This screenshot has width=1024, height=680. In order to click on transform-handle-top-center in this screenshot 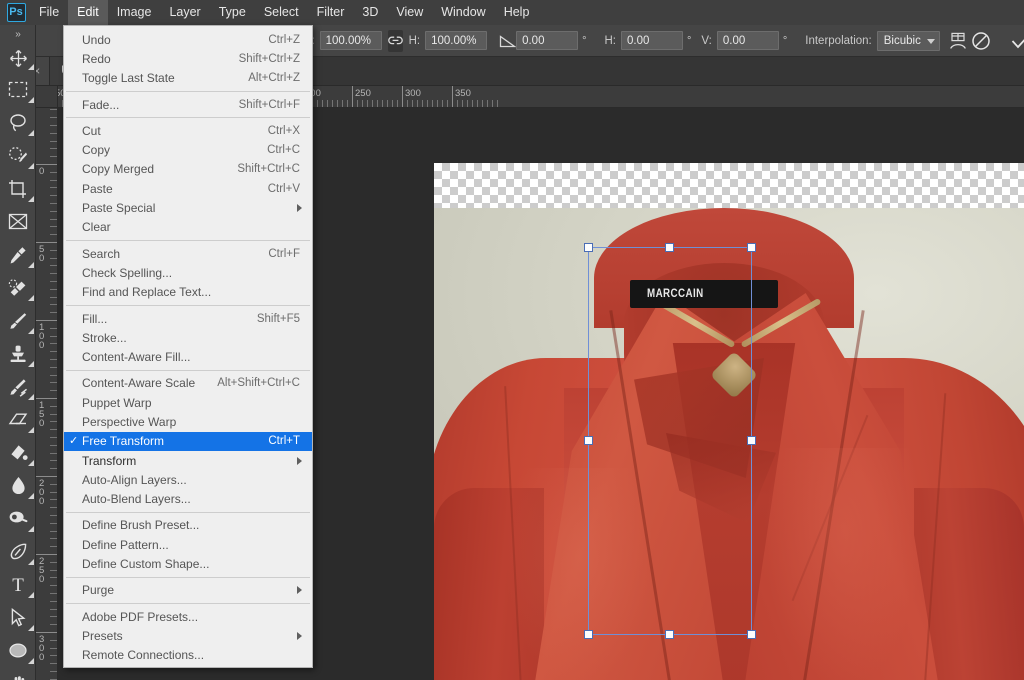, I will do `click(669, 247)`.